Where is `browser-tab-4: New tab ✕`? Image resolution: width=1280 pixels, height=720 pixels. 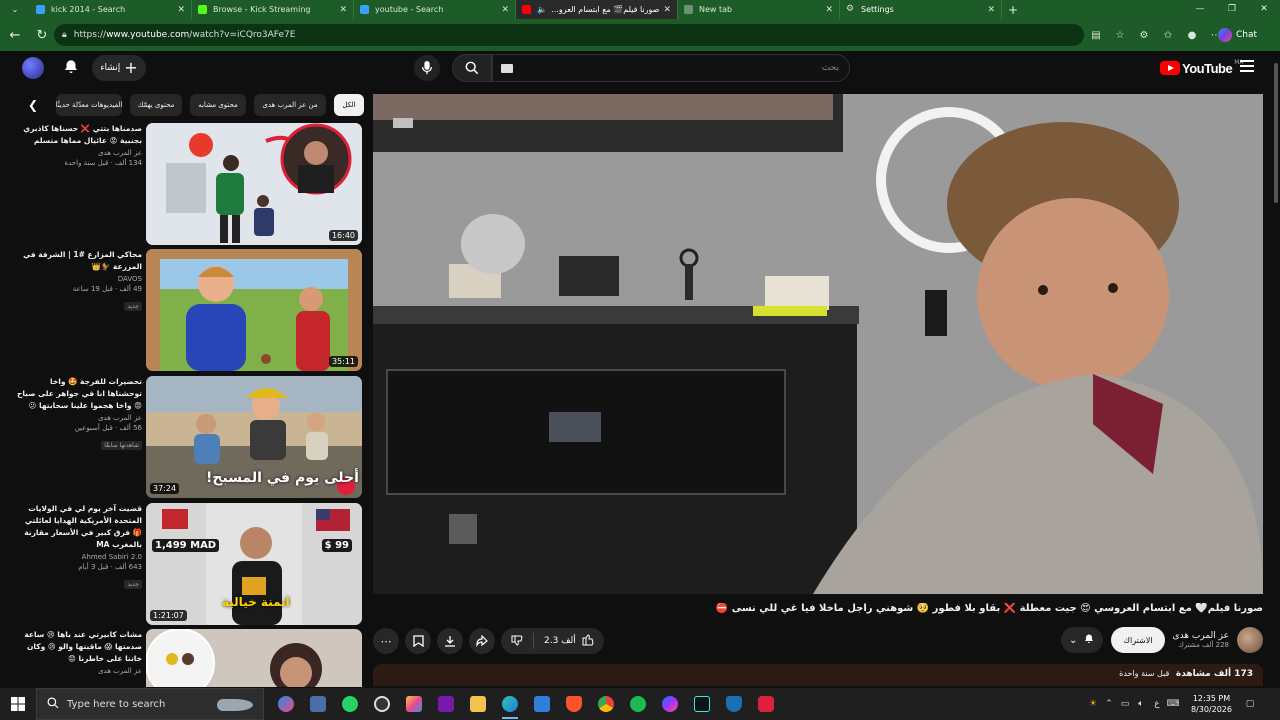 browser-tab-4: New tab ✕ is located at coordinates (759, 9).